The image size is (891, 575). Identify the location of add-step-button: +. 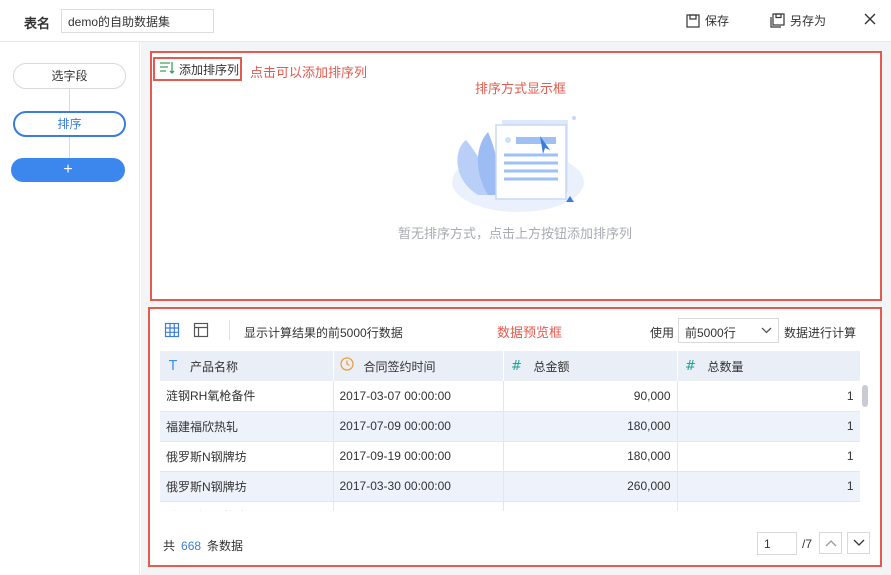
(68, 170).